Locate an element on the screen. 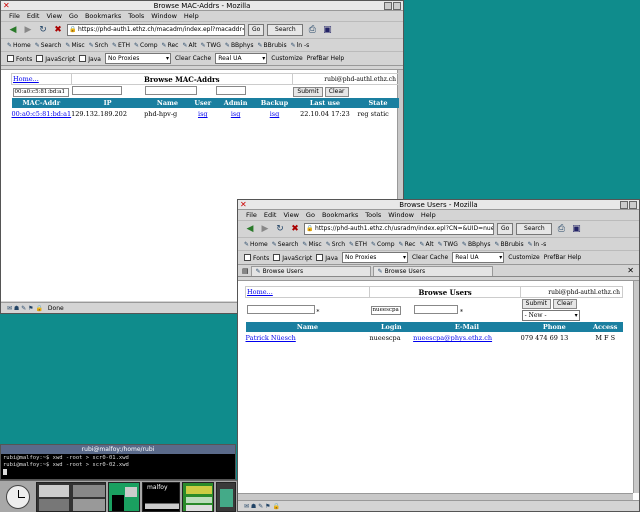 The width and height of the screenshot is (640, 512). bookmark-bbrubis: BBrubis is located at coordinates (272, 45).